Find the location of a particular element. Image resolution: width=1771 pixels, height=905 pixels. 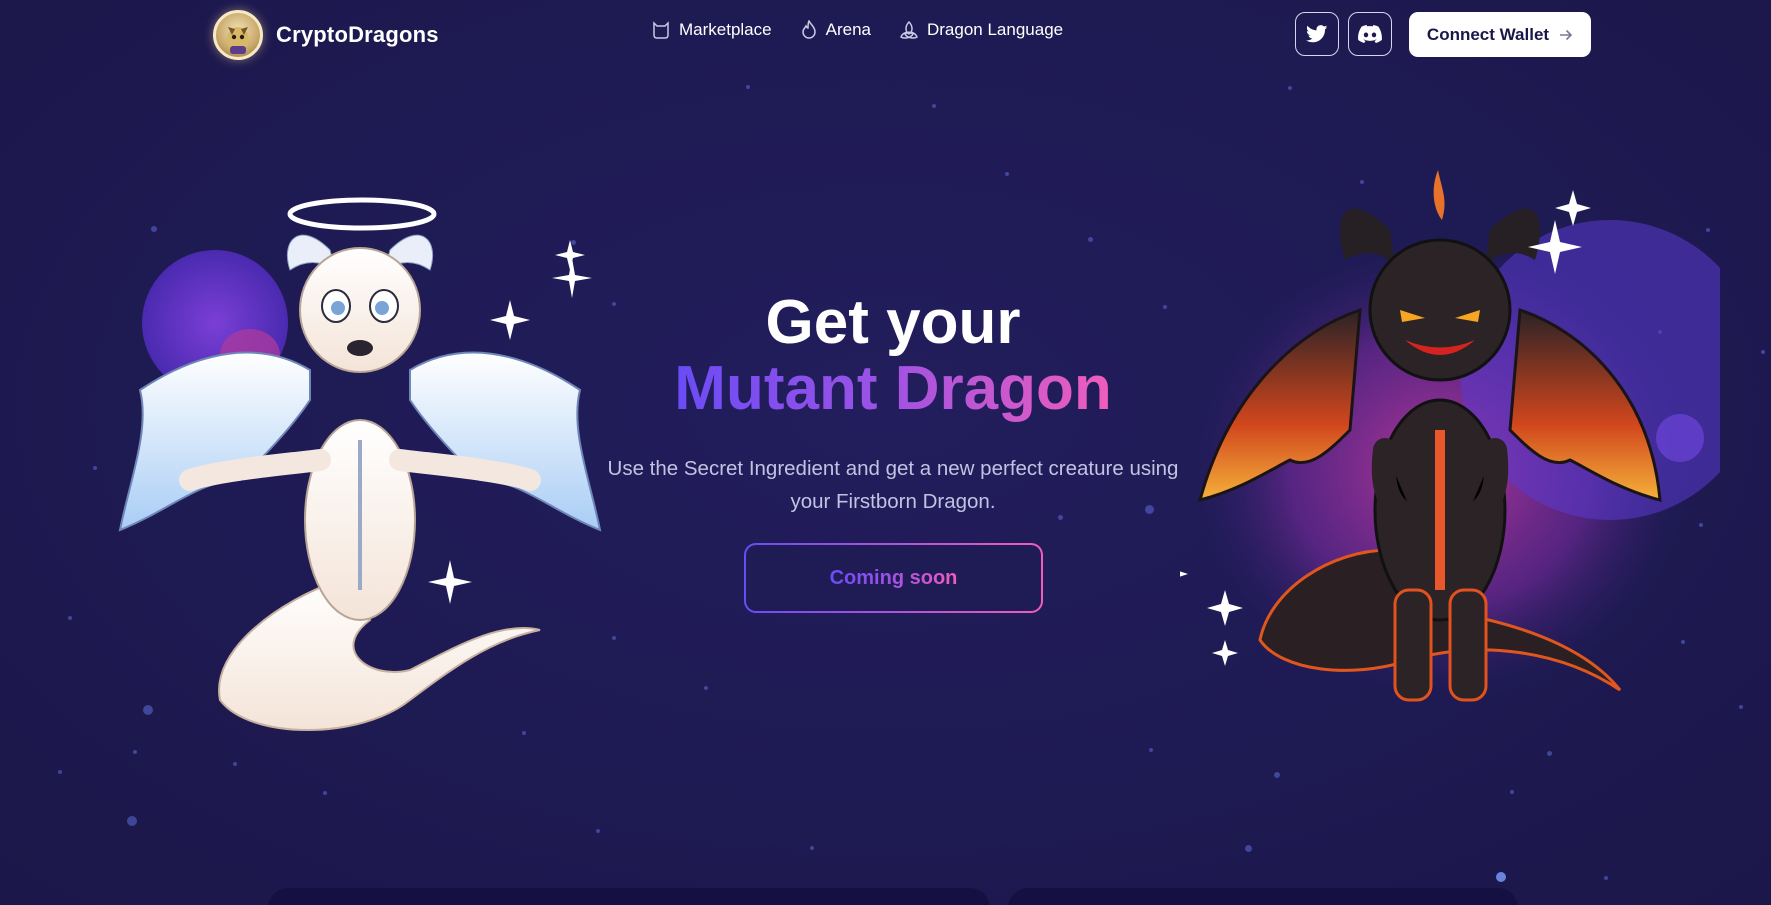

connect-wallet-button: Connect Wallet is located at coordinates (1500, 34).